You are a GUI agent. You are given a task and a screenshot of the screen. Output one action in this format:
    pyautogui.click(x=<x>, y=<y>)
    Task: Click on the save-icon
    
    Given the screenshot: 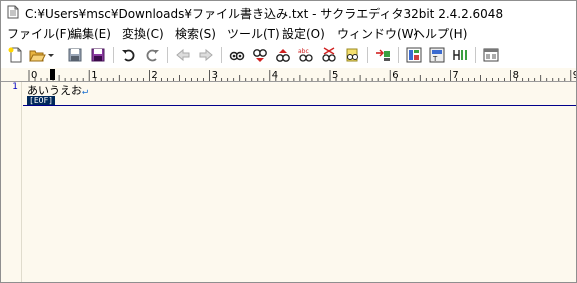 What is the action you would take?
    pyautogui.click(x=75, y=55)
    